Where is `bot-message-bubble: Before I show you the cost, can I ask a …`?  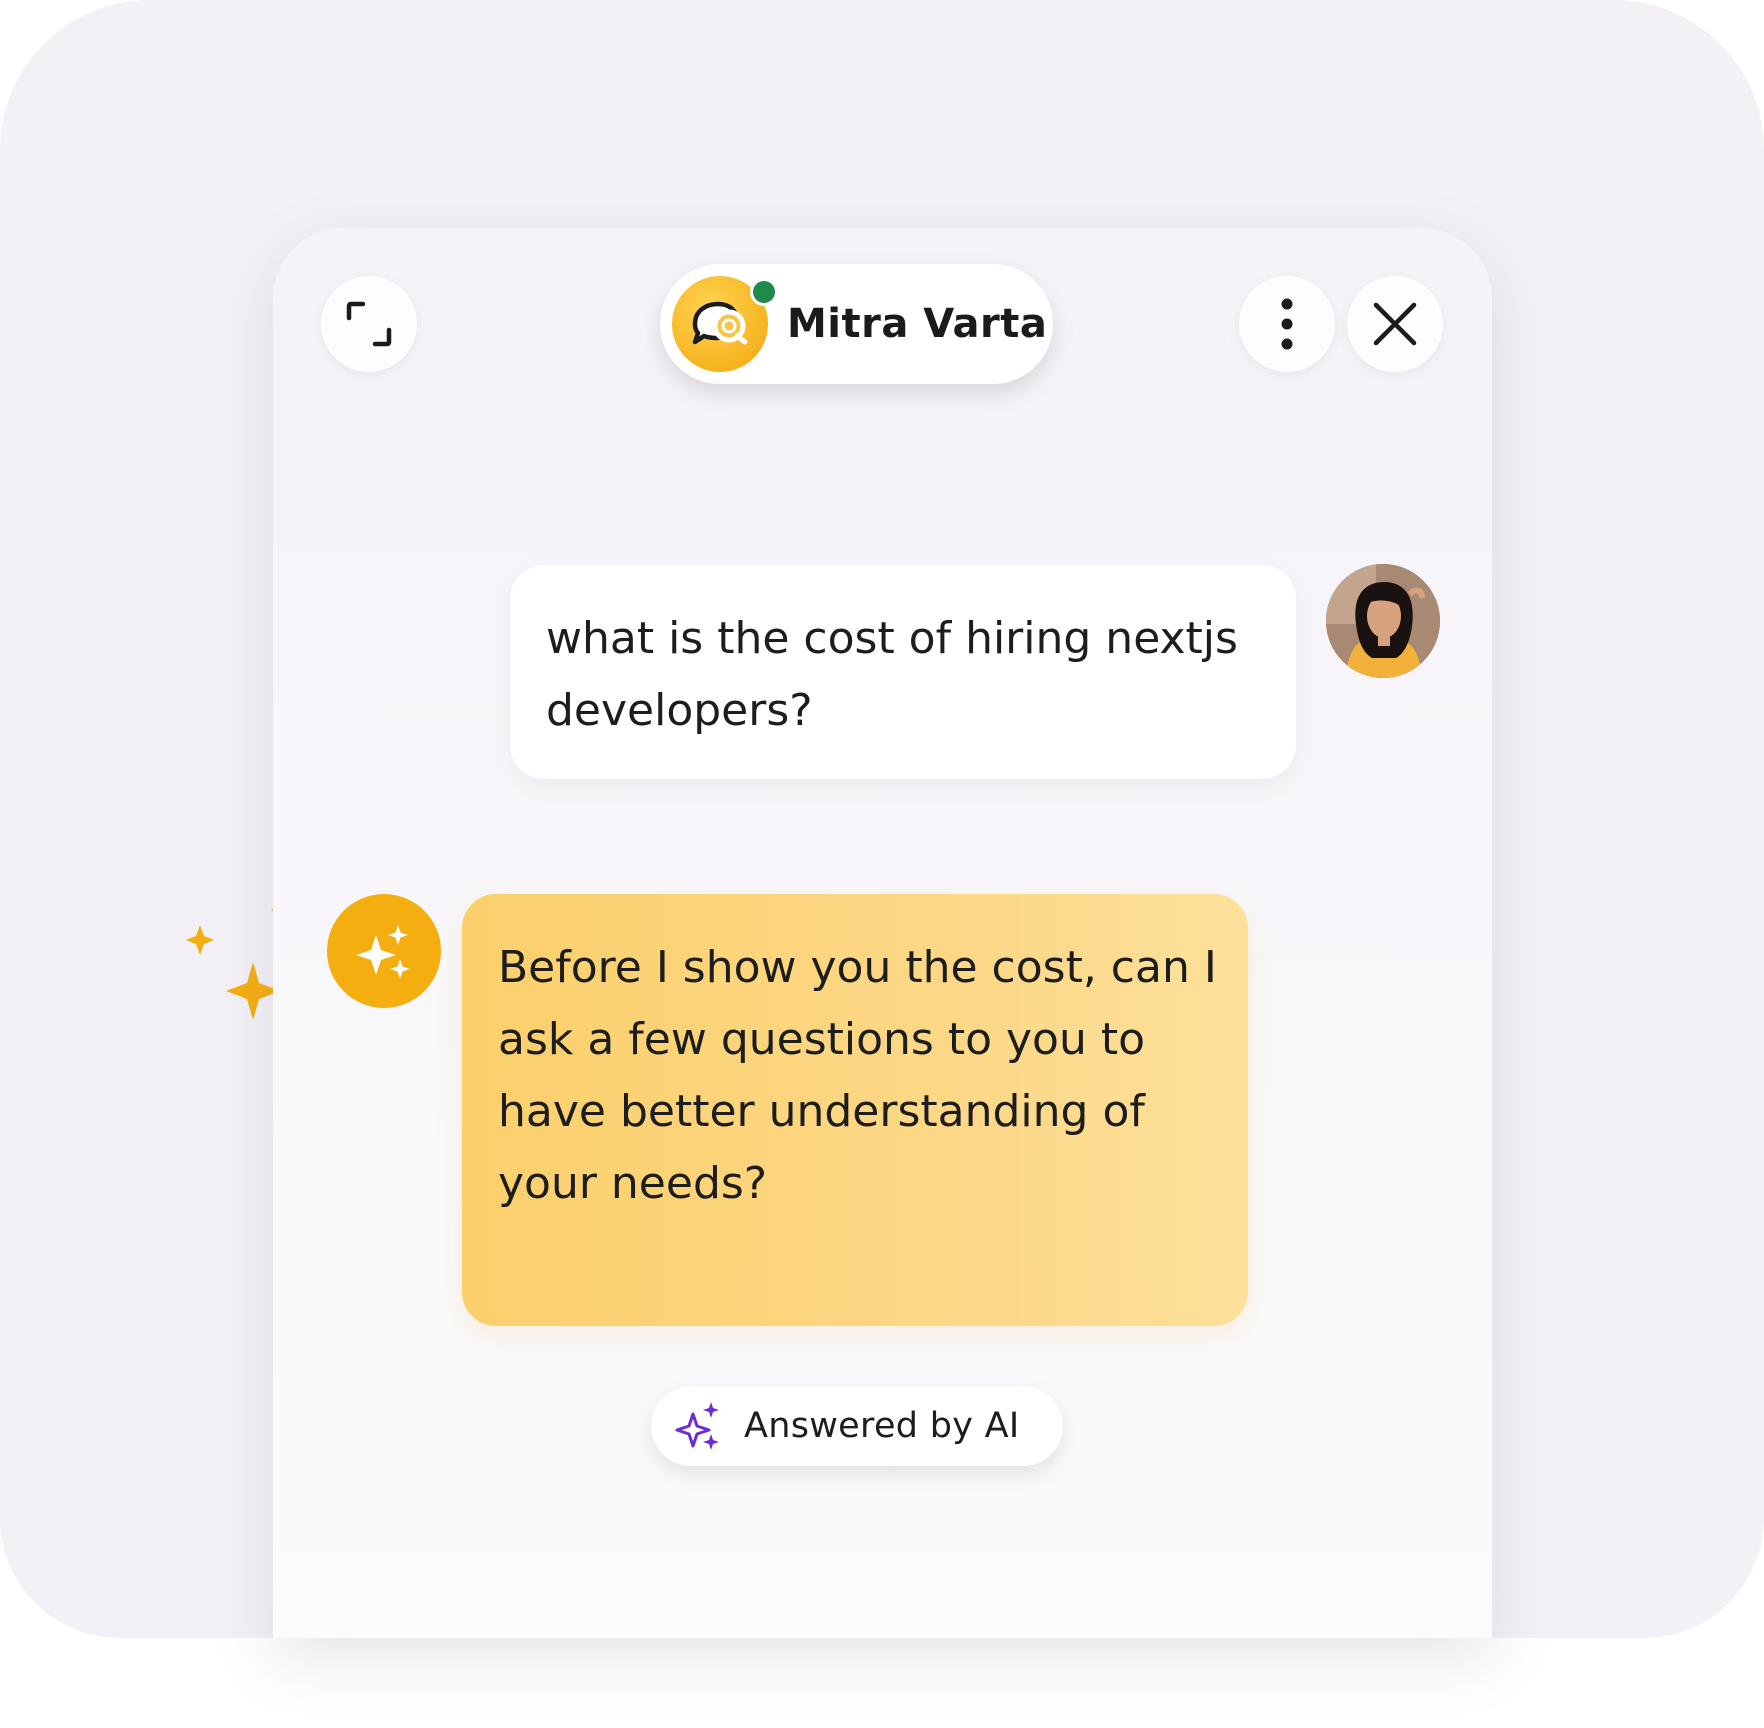 bot-message-bubble: Before I show you the cost, can I ask a … is located at coordinates (855, 1110).